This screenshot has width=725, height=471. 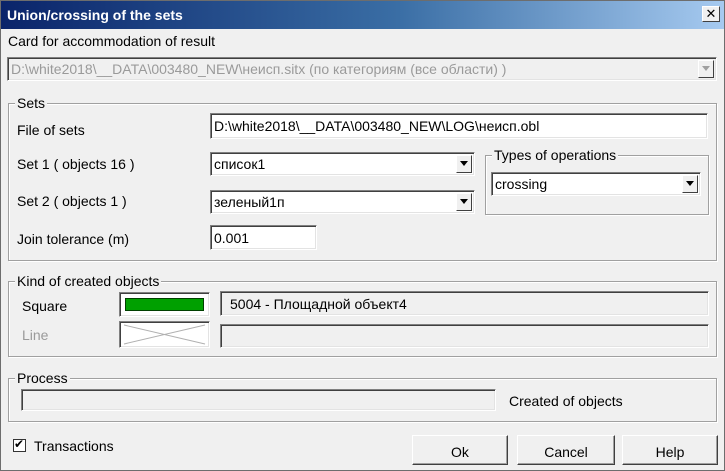 What do you see at coordinates (76, 164) in the screenshot?
I see `set1-label: Set 1 ( objects 16 )` at bounding box center [76, 164].